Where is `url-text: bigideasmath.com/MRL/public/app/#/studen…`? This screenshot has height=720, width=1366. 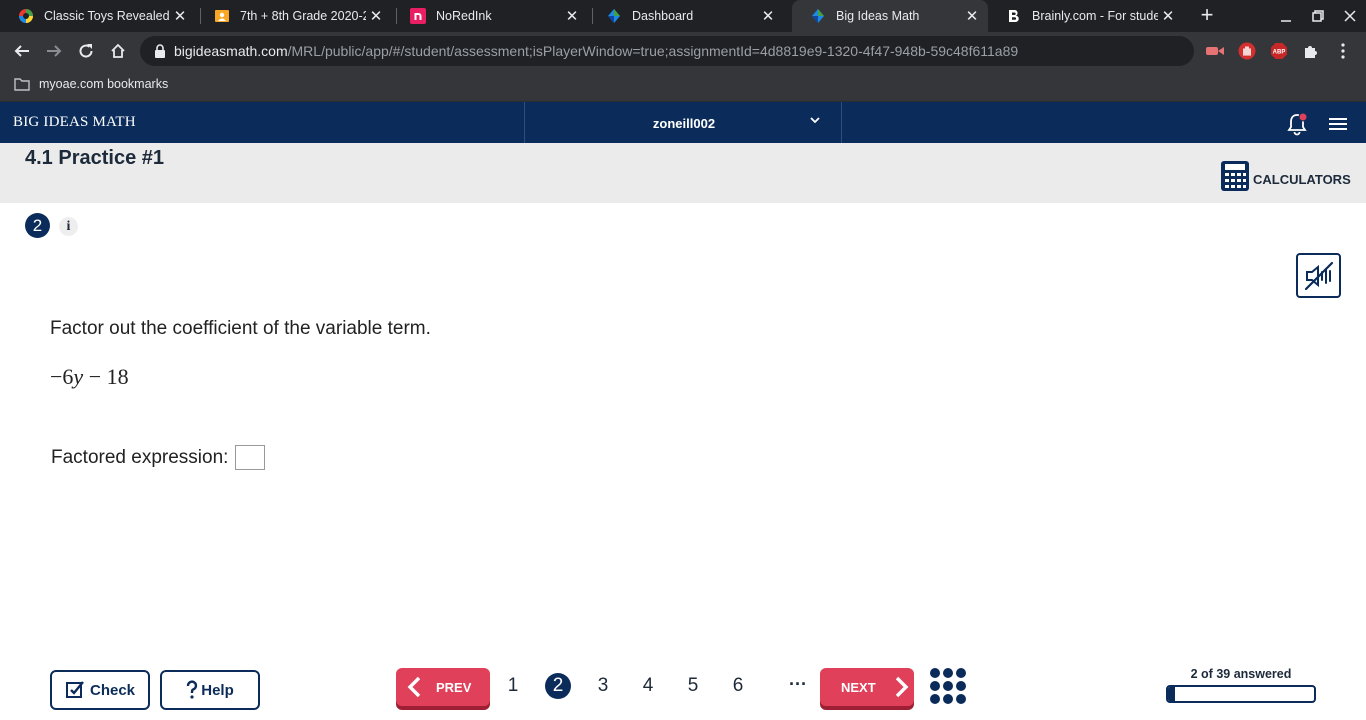 url-text: bigideasmath.com/MRL/public/app/#/studen… is located at coordinates (596, 51).